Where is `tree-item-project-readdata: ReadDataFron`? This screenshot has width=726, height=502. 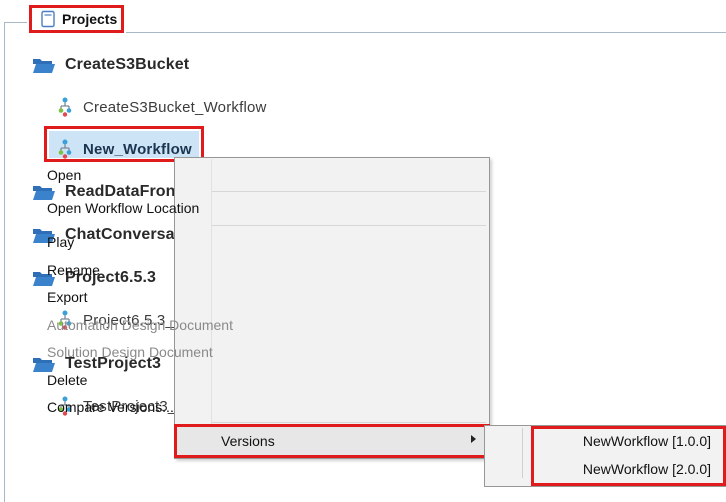
tree-item-project-readdata: ReadDataFron is located at coordinates (104, 192).